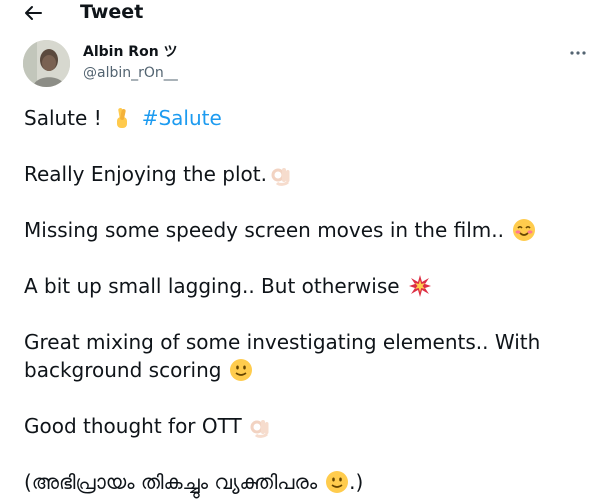 This screenshot has height=500, width=600. What do you see at coordinates (212, 286) in the screenshot?
I see `tweet-text: A bit up small lagging.. But otherwise` at bounding box center [212, 286].